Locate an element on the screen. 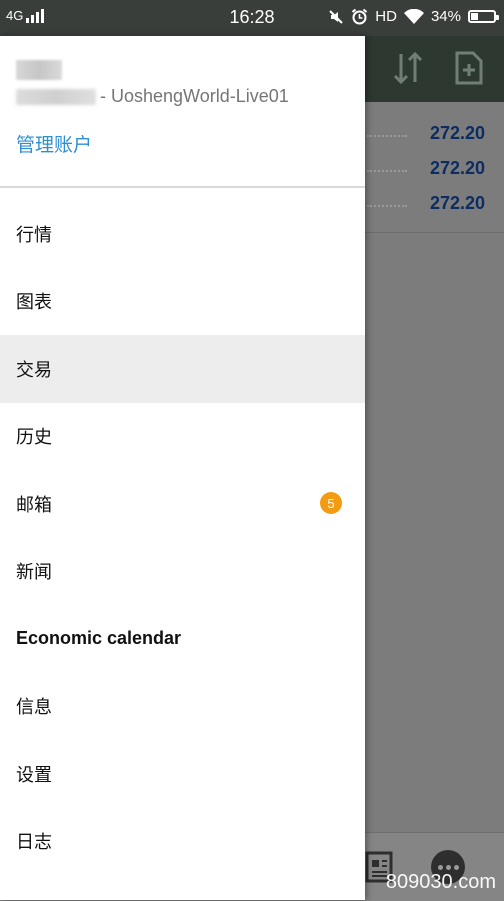 The image size is (504, 901). alarm-icon is located at coordinates (360, 16).